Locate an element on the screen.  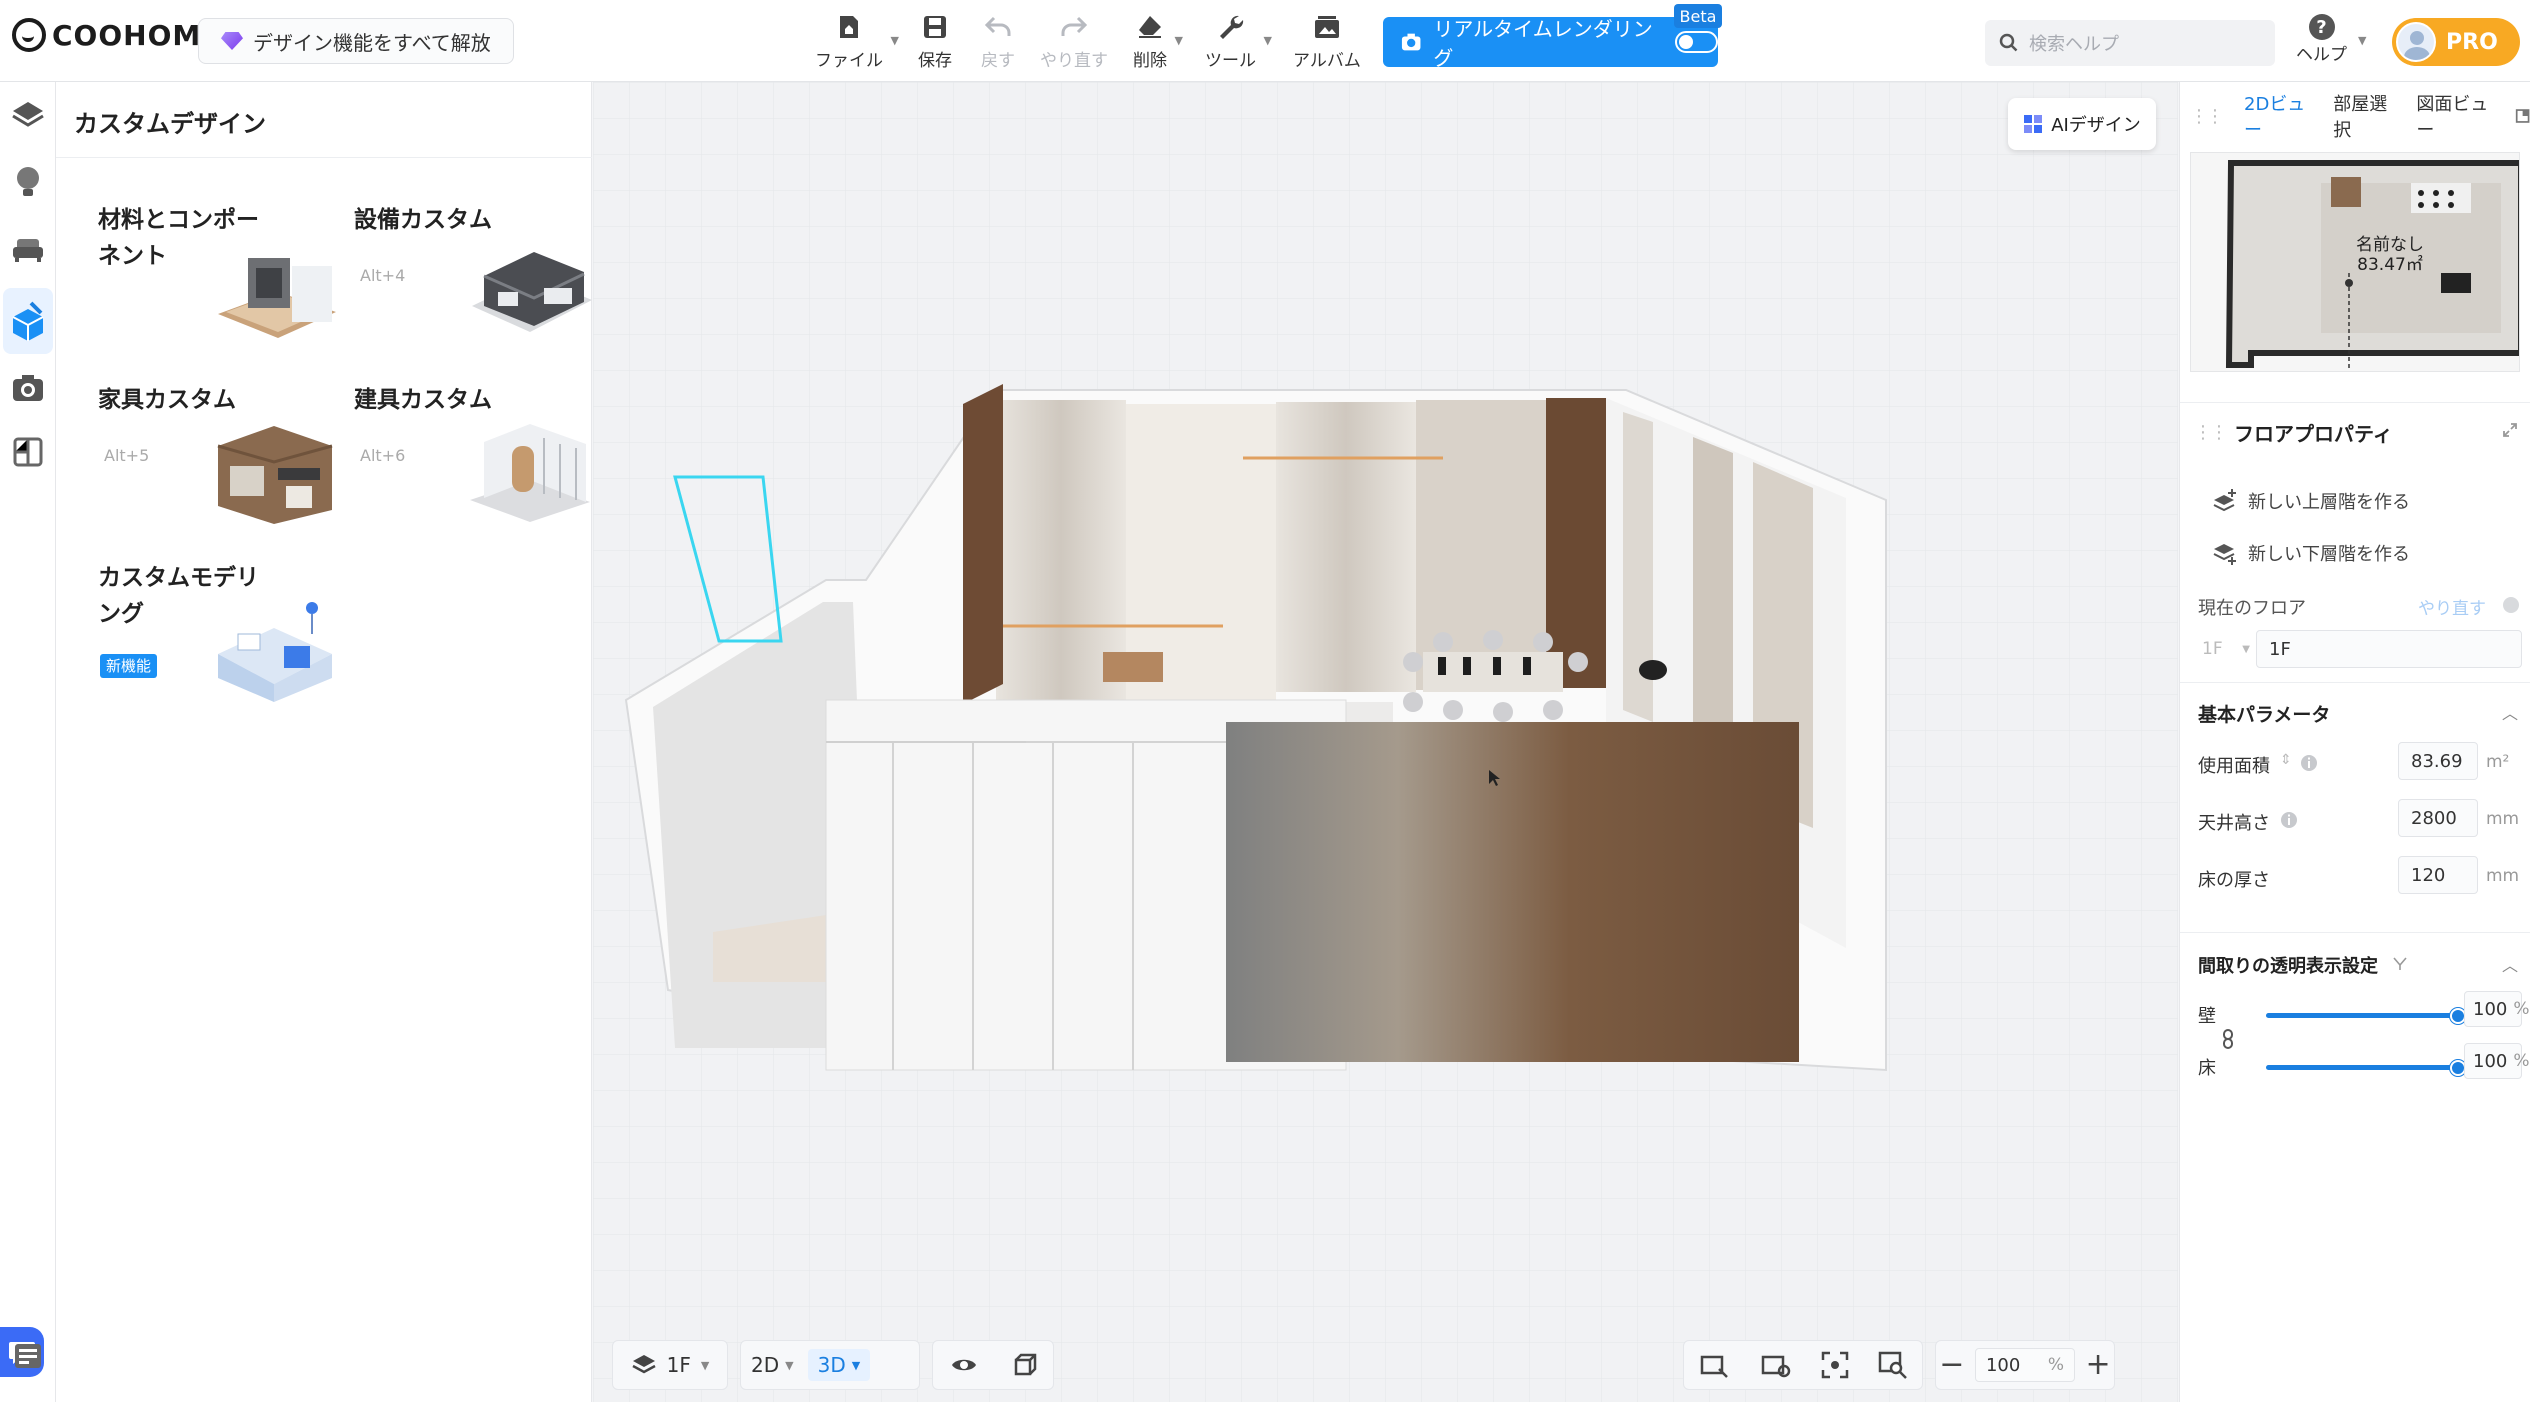
card-materials-components: 材料とコンポーネント is located at coordinates (218, 287).